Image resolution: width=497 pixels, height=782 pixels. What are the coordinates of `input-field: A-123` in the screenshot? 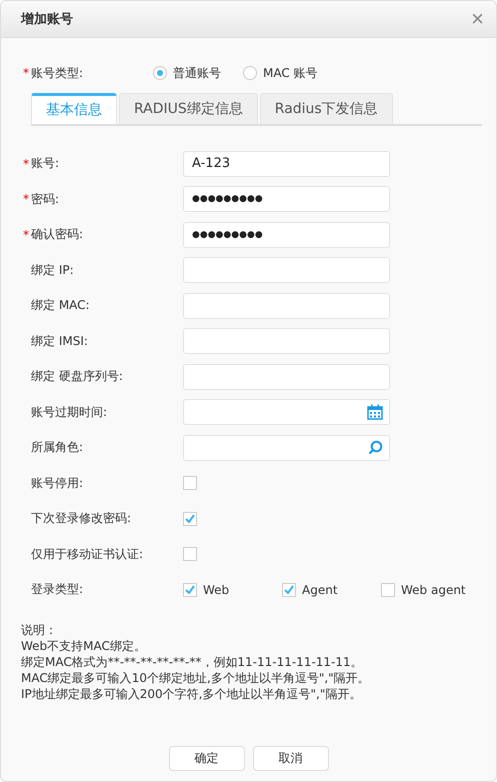 It's located at (286, 163).